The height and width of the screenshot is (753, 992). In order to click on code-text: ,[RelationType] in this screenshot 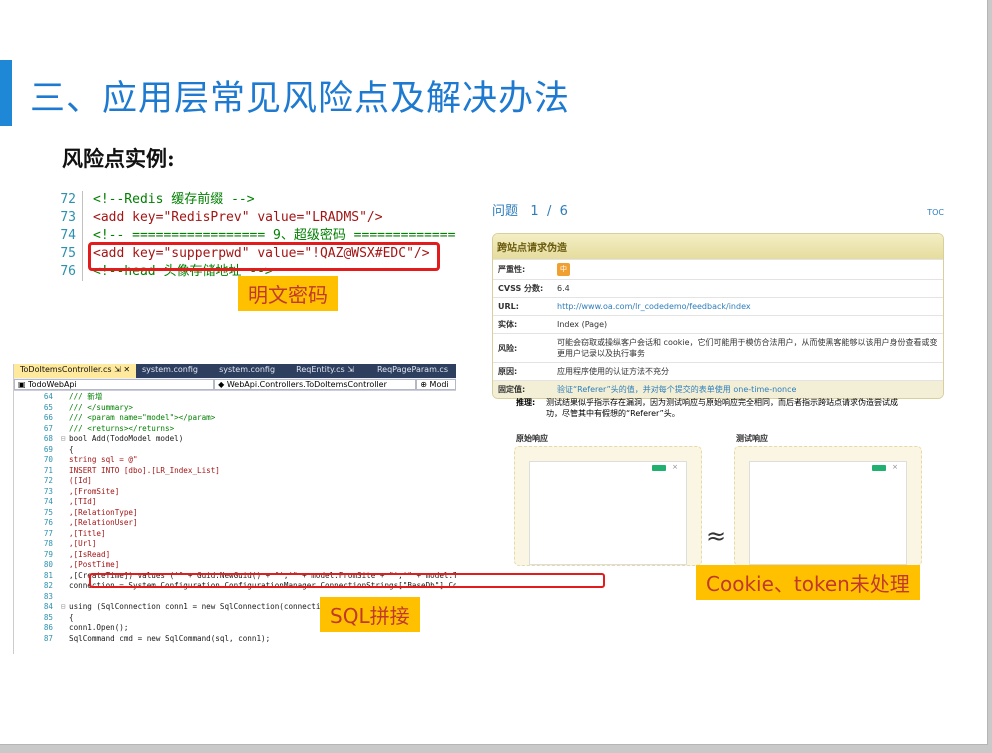, I will do `click(103, 512)`.